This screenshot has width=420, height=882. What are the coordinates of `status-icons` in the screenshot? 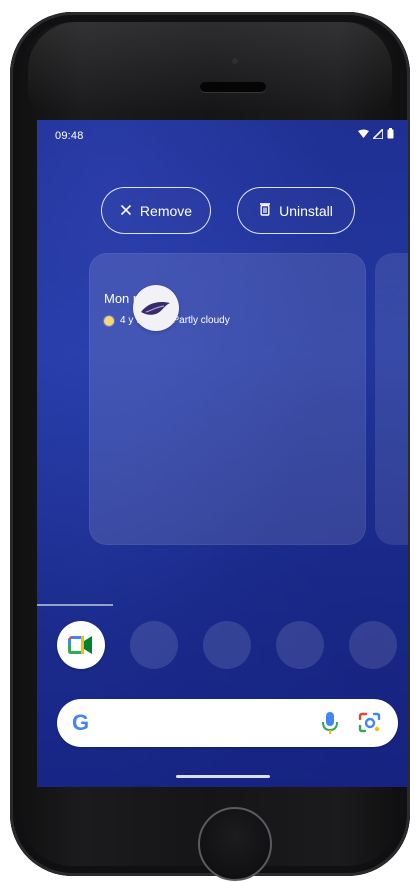 It's located at (376, 134).